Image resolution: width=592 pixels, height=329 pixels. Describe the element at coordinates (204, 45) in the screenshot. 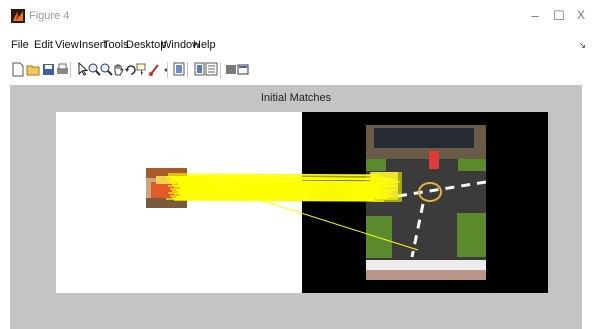

I see `menu-help: Help` at that location.